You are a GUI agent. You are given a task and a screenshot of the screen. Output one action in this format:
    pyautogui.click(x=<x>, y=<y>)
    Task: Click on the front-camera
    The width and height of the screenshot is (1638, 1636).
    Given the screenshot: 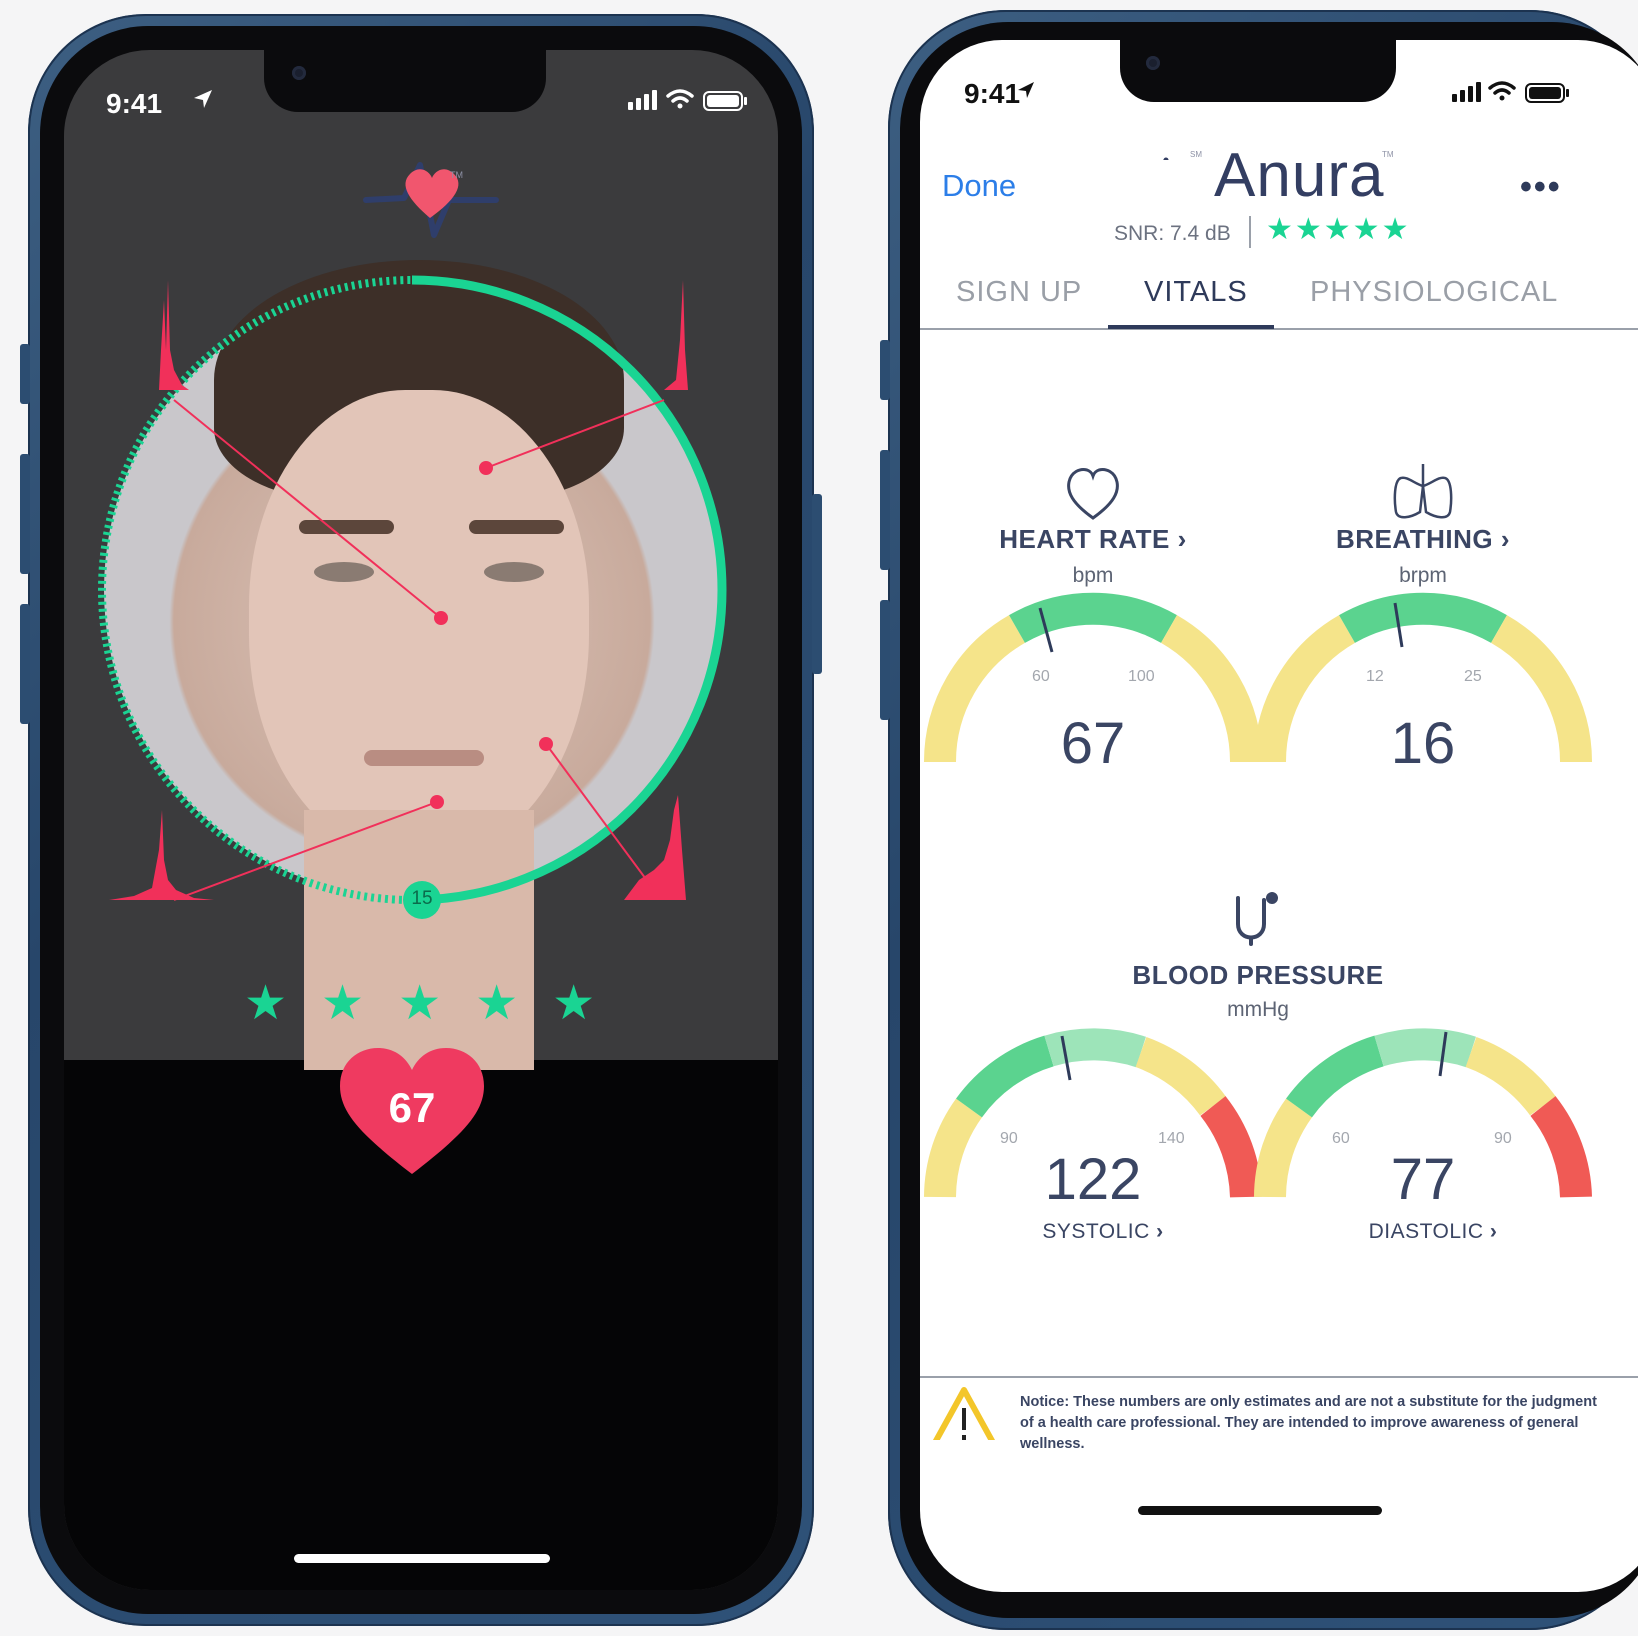 What is the action you would take?
    pyautogui.click(x=299, y=73)
    